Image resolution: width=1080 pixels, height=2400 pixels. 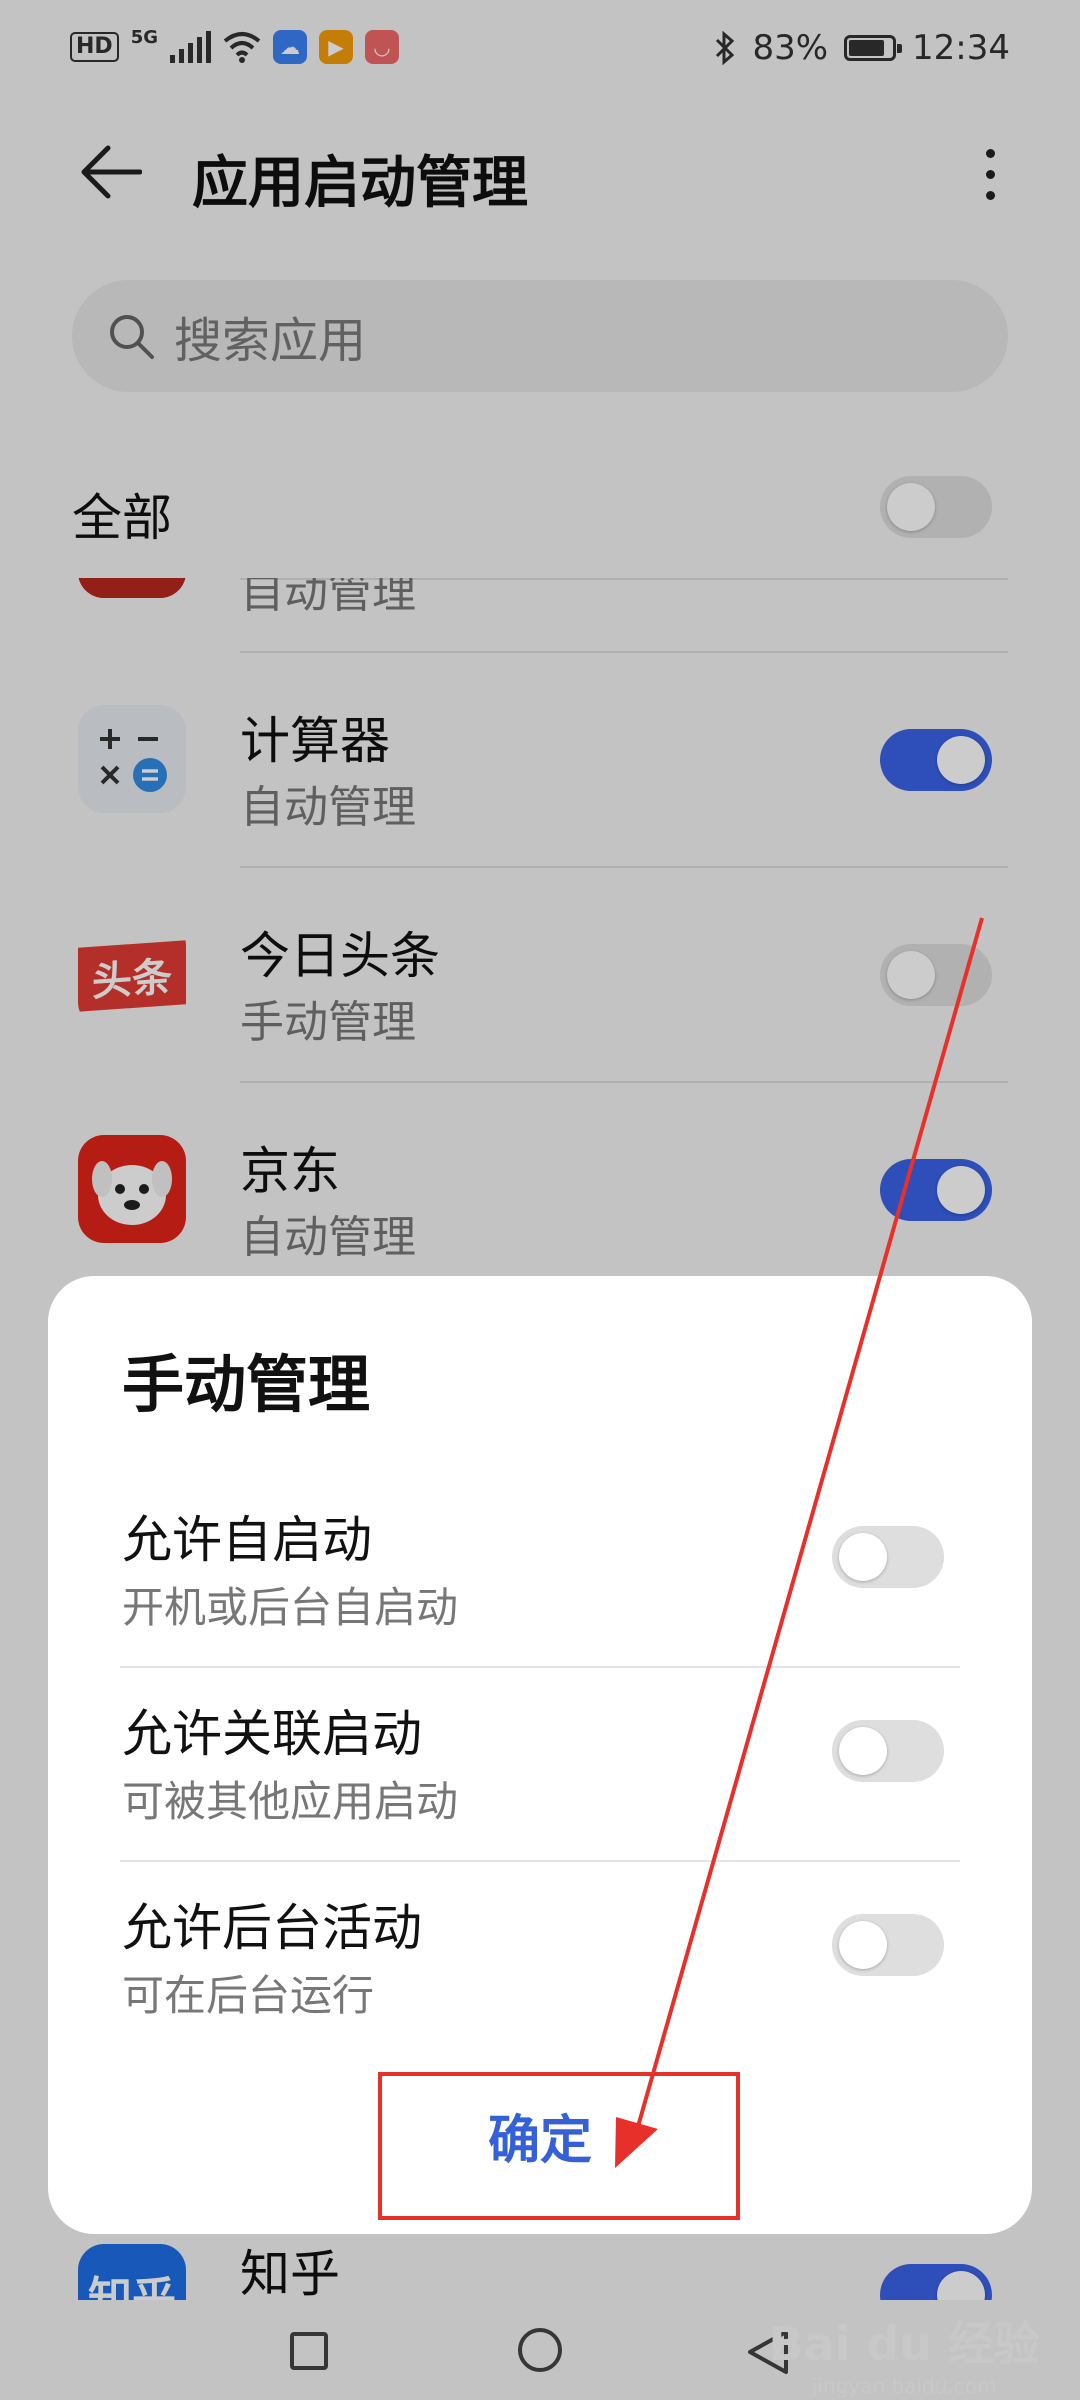 What do you see at coordinates (904, 2344) in the screenshot?
I see `watermark-main: Bai du 经验` at bounding box center [904, 2344].